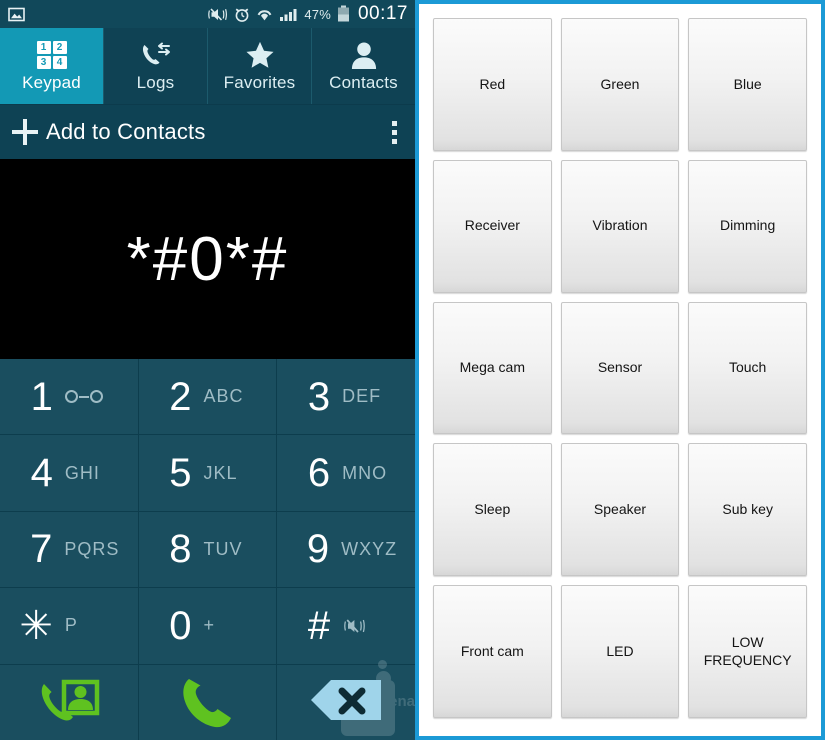  What do you see at coordinates (155, 82) in the screenshot?
I see `tab-logs-label: Logs` at bounding box center [155, 82].